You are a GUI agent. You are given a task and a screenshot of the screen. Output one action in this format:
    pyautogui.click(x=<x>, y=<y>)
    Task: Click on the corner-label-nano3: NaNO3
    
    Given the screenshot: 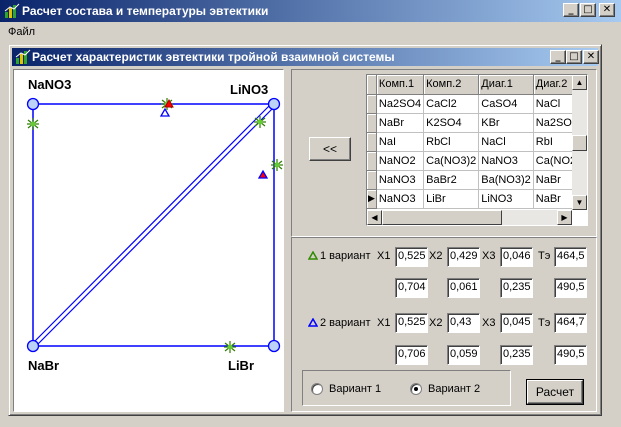 What is the action you would take?
    pyautogui.click(x=50, y=84)
    